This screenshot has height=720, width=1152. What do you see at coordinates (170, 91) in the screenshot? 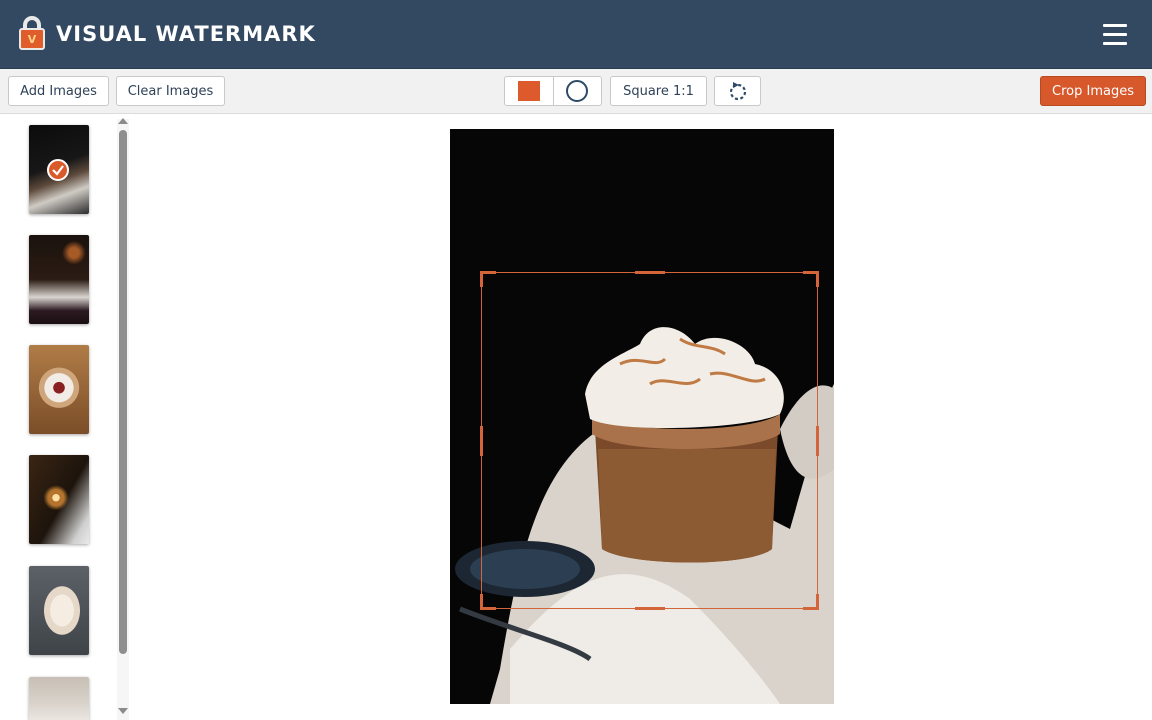
I see `clear-images-button: Clear Images` at bounding box center [170, 91].